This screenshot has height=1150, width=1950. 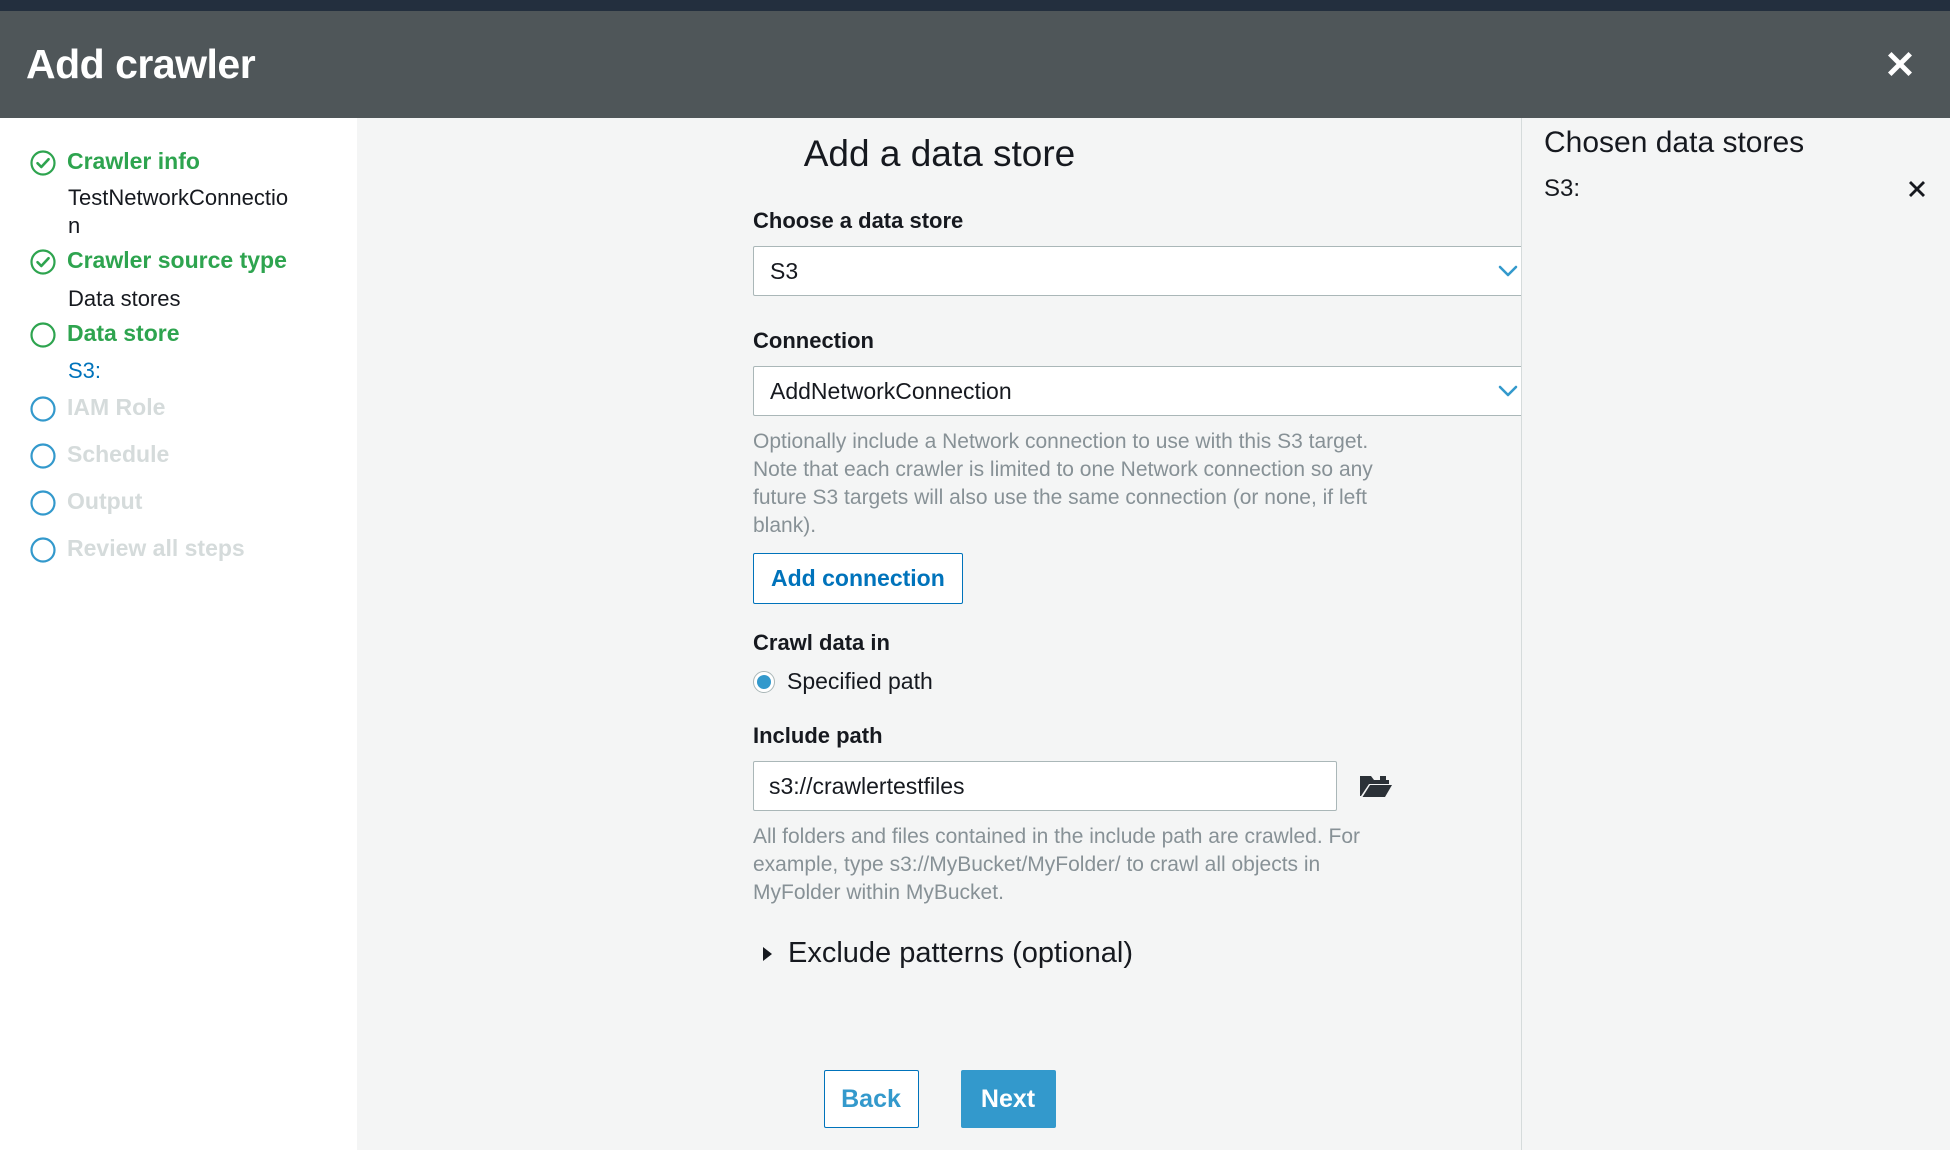 I want to click on chosen-data-store-label: S3:, so click(x=1562, y=188).